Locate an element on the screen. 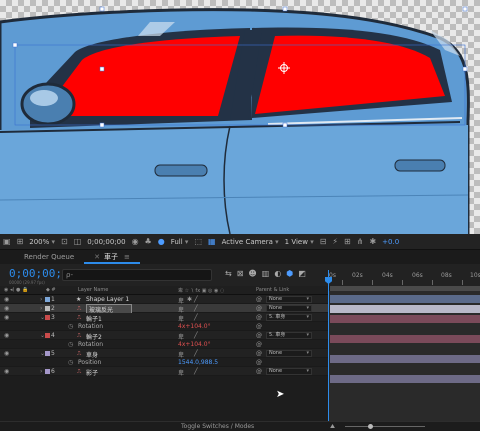 The width and height of the screenshot is (480, 431). layer-row: ◉ ⌄ 4 ⎍ 輪子2 卑 ╱ @ 5. 車身 is located at coordinates (164, 336).